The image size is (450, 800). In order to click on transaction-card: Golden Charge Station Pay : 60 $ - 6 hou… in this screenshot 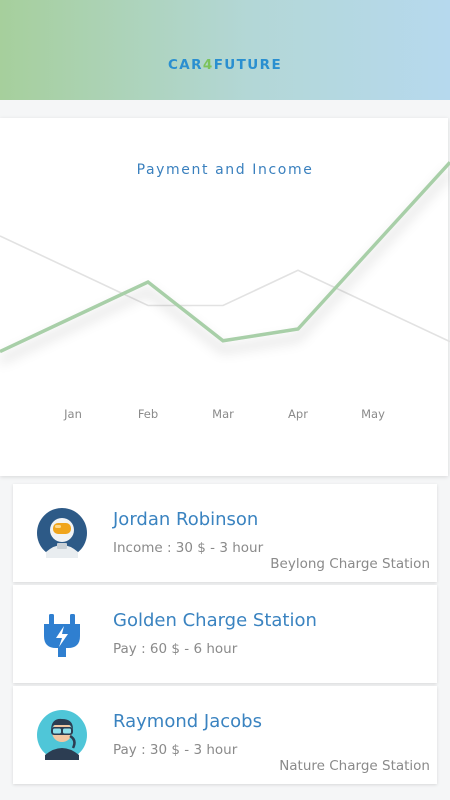, I will do `click(225, 634)`.